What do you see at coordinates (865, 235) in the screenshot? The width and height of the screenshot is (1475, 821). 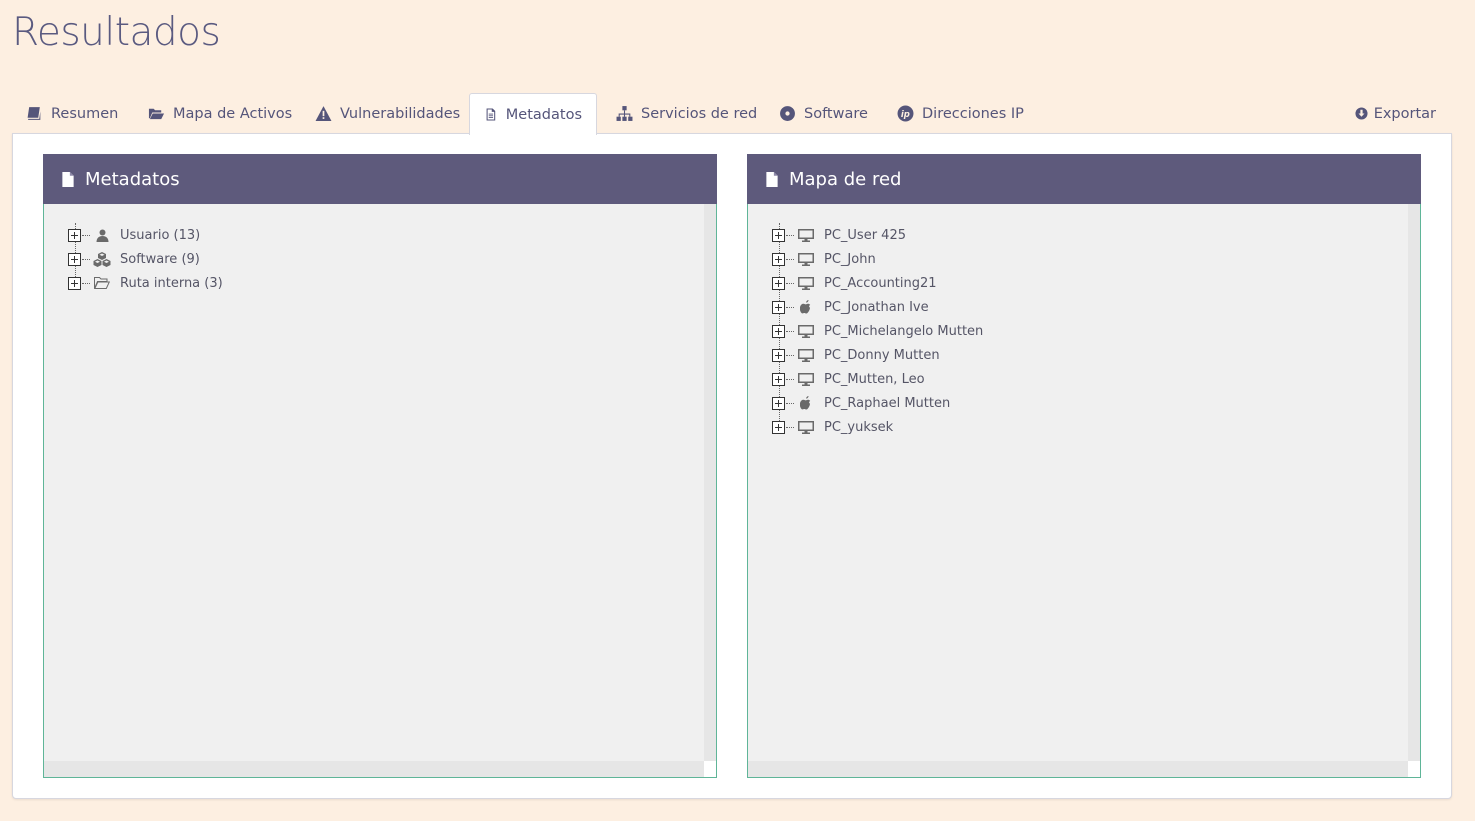 I see `tree-node-label: PC_User 425` at bounding box center [865, 235].